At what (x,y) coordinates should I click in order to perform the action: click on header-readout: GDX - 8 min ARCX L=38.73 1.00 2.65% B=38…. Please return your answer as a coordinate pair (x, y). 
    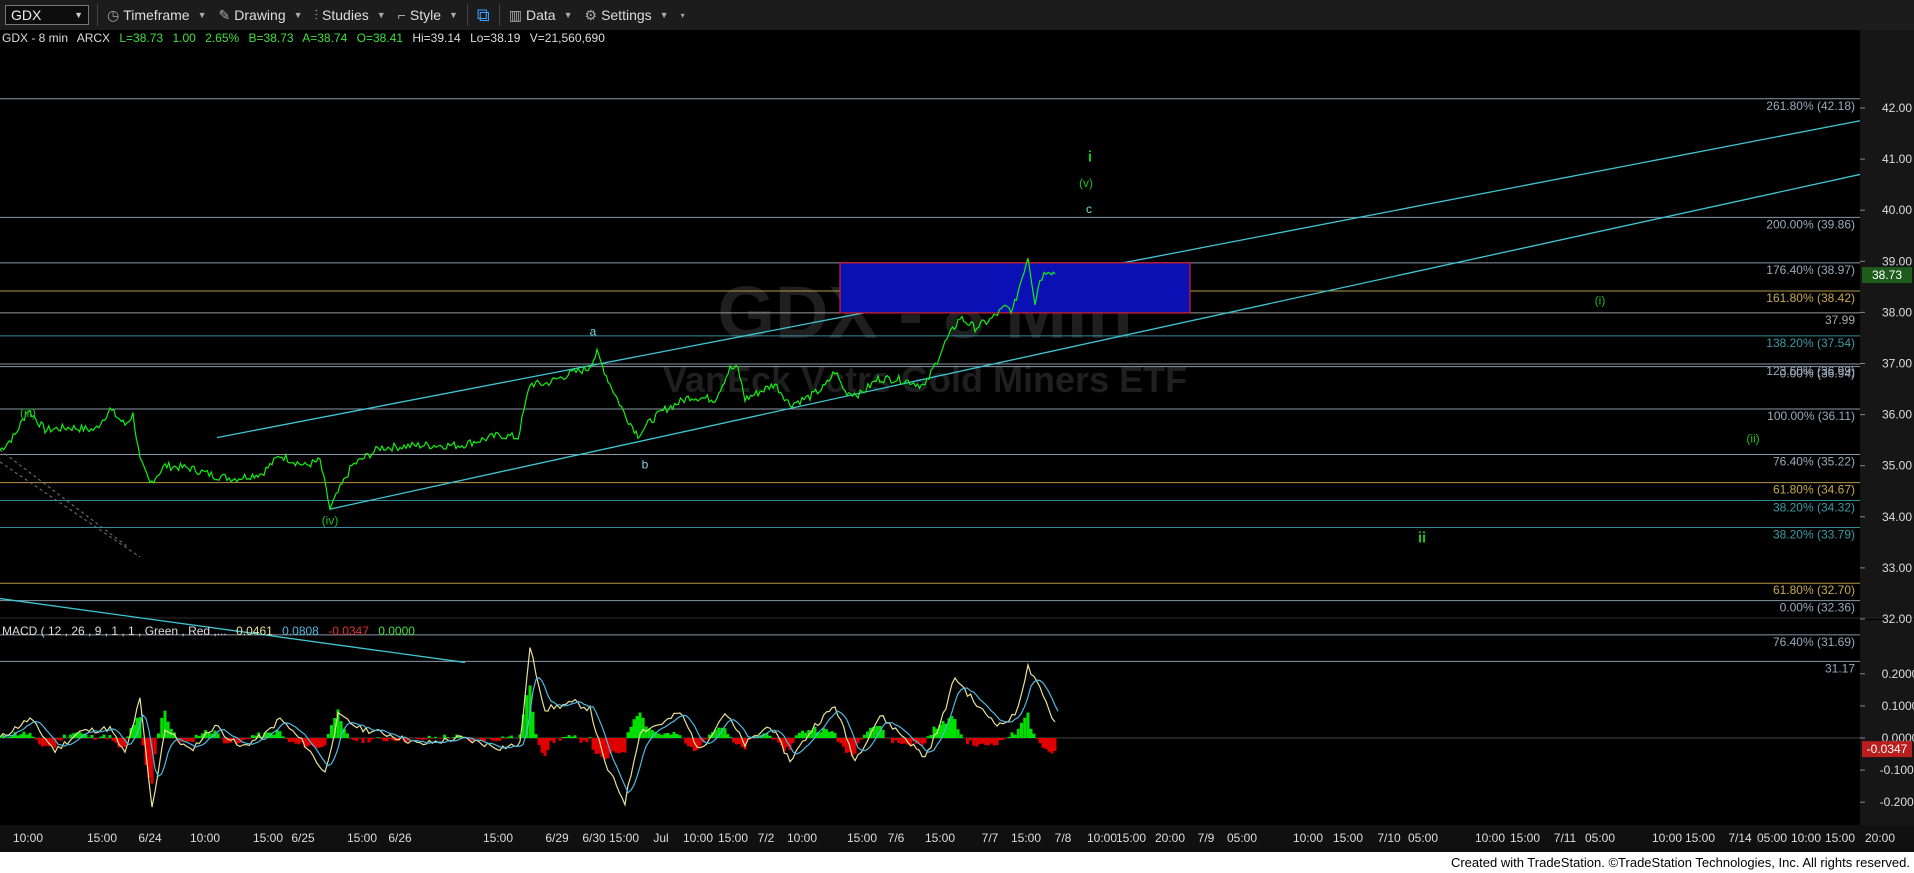
    Looking at the image, I should click on (303, 38).